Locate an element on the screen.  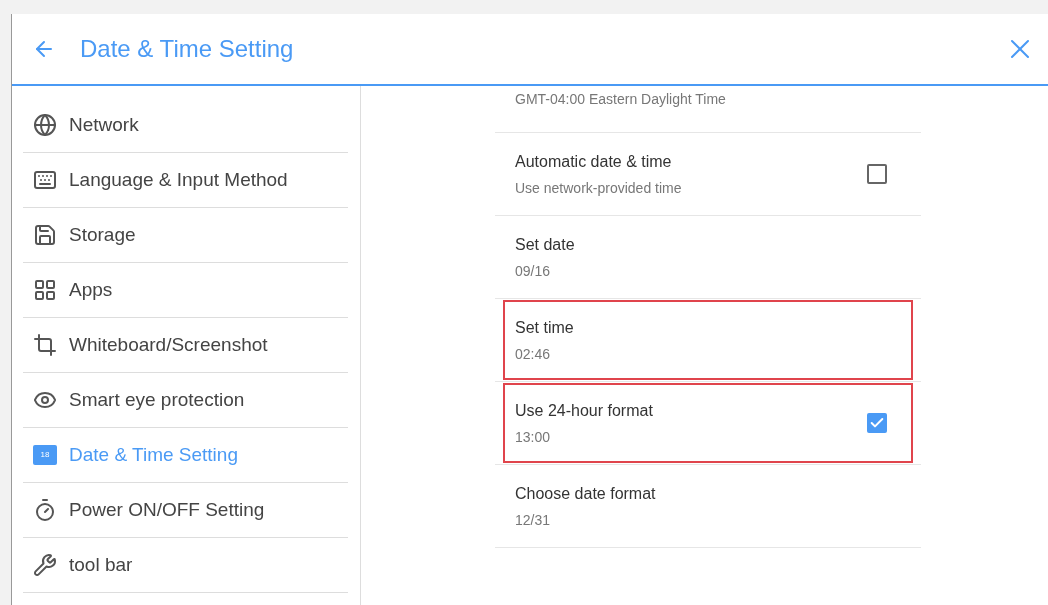
grid-icon is located at coordinates (45, 290).